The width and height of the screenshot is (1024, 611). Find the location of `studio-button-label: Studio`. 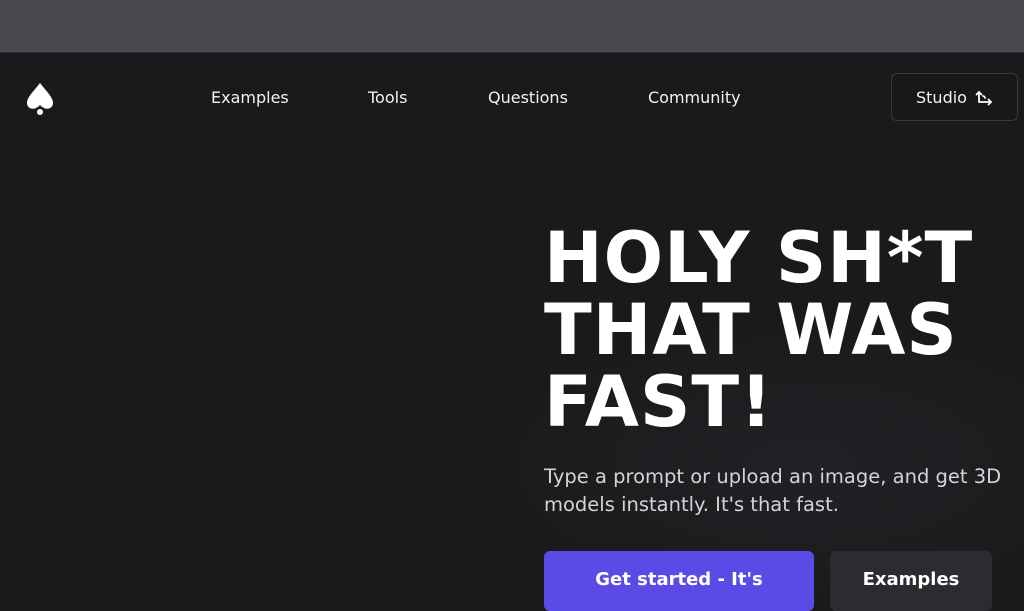

studio-button-label: Studio is located at coordinates (941, 97).